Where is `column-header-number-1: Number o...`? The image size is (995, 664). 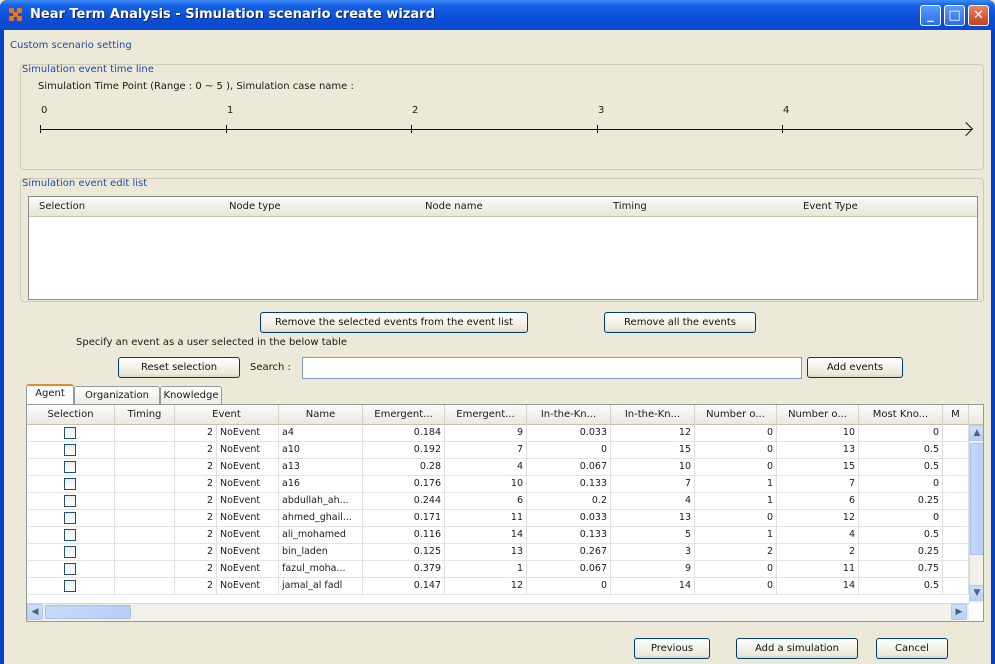
column-header-number-1: Number o... is located at coordinates (736, 415).